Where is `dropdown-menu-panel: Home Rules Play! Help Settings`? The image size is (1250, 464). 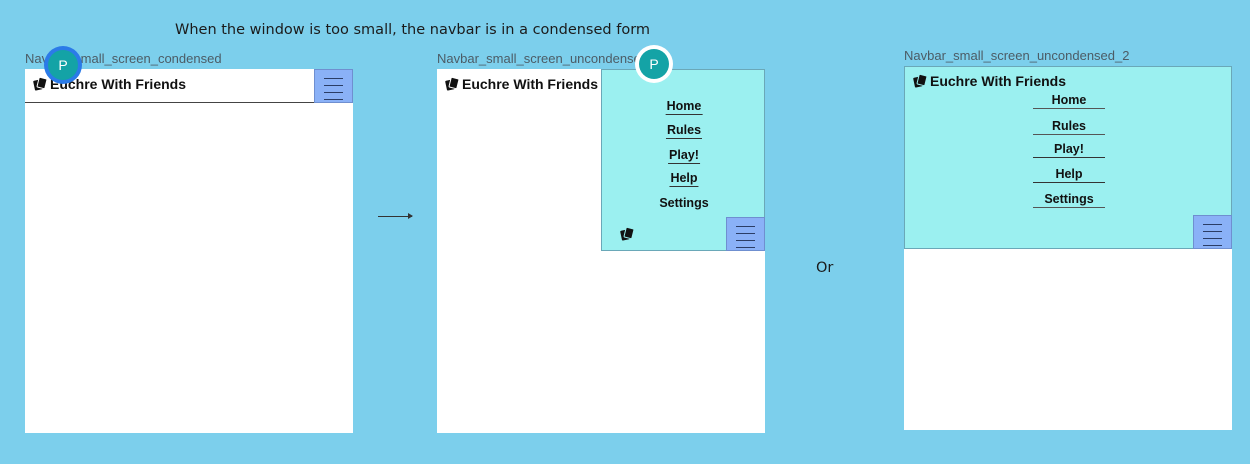 dropdown-menu-panel: Home Rules Play! Help Settings is located at coordinates (683, 160).